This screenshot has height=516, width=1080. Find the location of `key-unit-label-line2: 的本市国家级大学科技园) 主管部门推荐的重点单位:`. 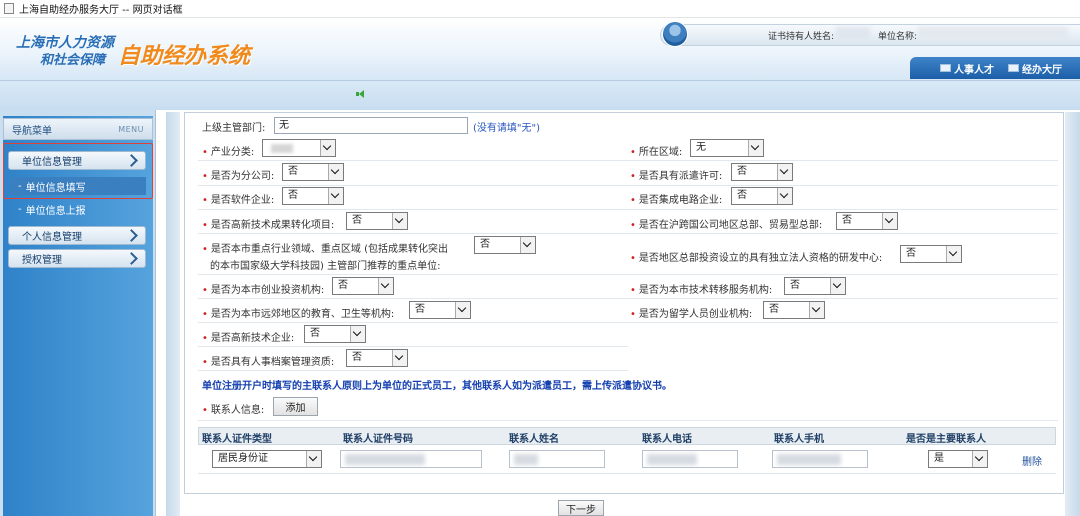

key-unit-label-line2: 的本市国家级大学科技园) 主管部门推荐的重点单位: is located at coordinates (325, 266).